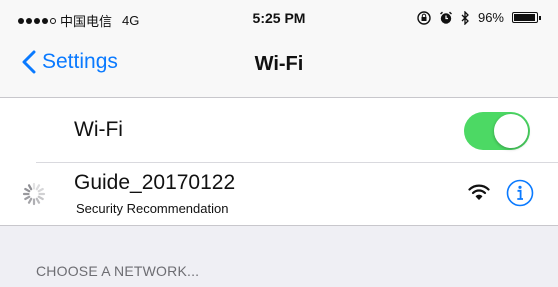 Image resolution: width=558 pixels, height=287 pixels. Describe the element at coordinates (479, 192) in the screenshot. I see `wifi-signal-icon` at that location.